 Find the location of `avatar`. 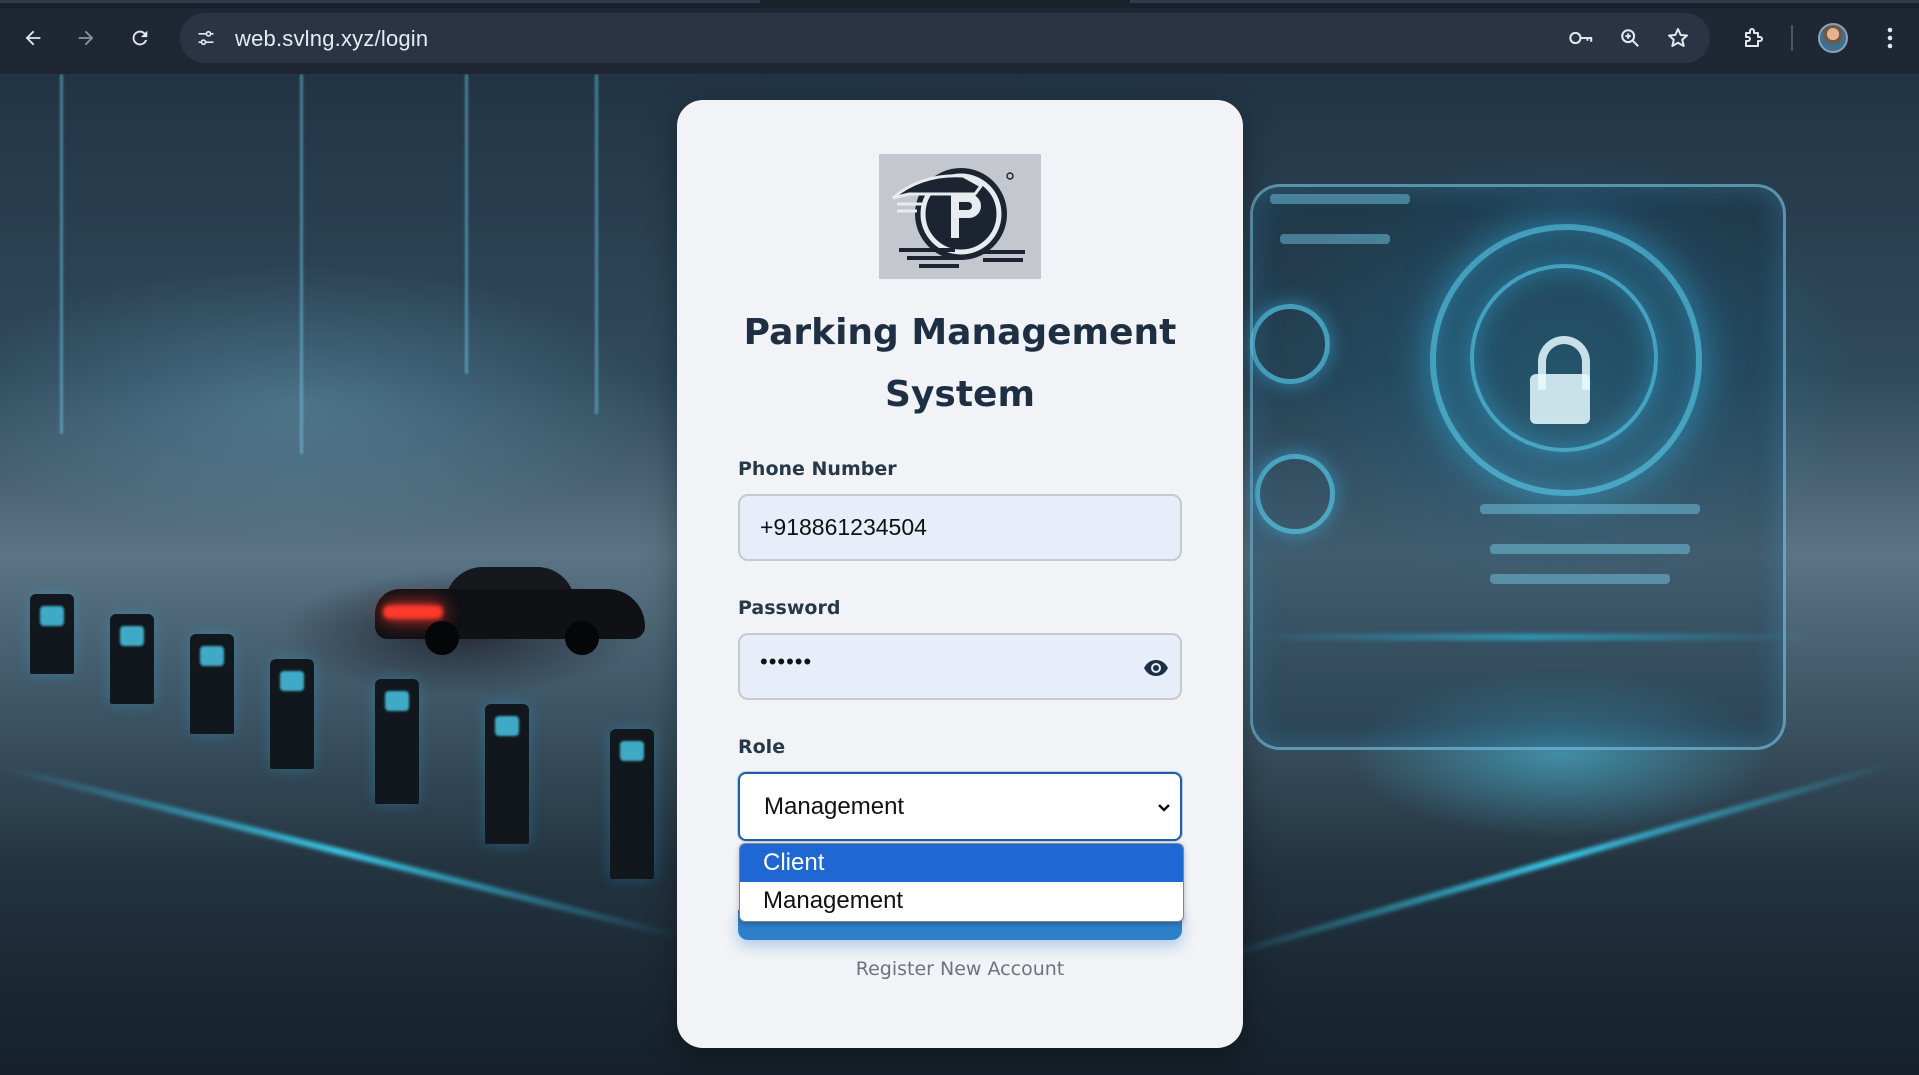

avatar is located at coordinates (1833, 38).